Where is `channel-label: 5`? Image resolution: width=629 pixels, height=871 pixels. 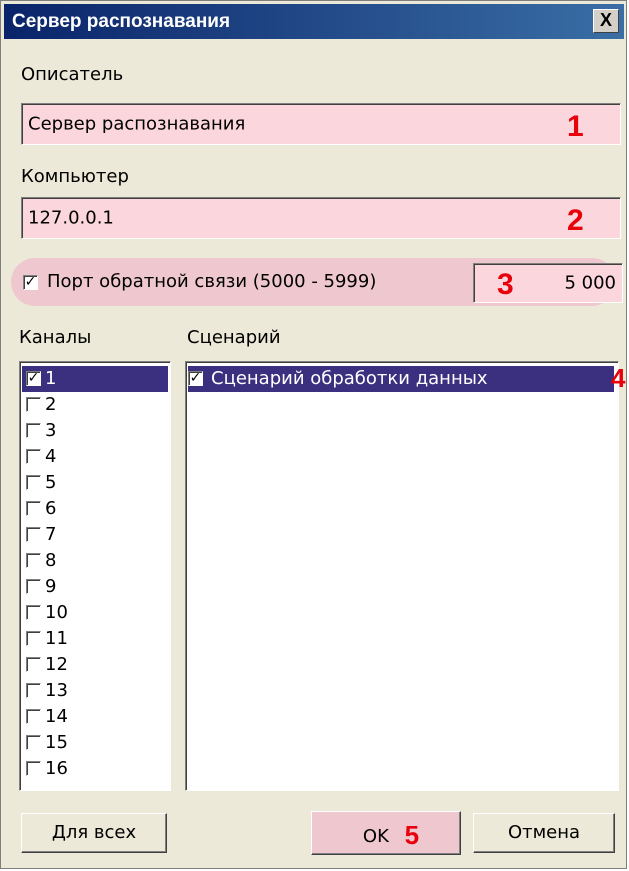
channel-label: 5 is located at coordinates (51, 482).